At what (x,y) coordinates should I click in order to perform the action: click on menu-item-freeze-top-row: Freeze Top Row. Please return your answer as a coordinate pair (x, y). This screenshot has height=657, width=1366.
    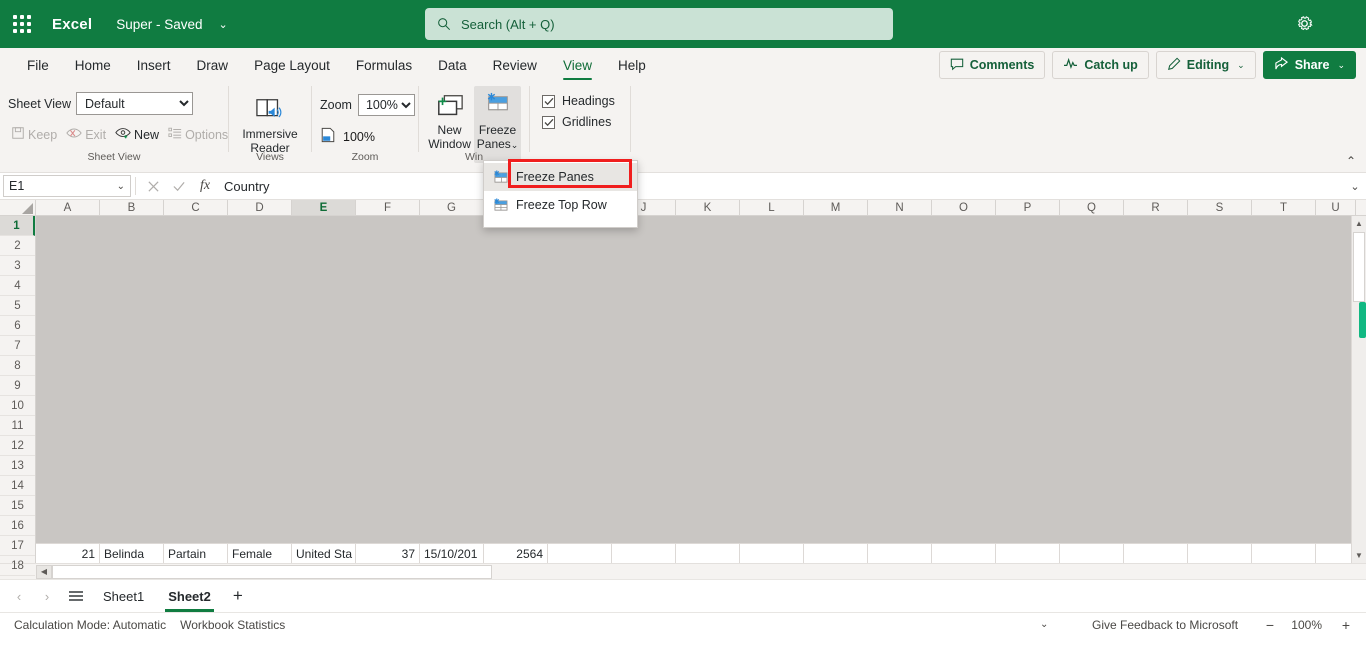
    Looking at the image, I should click on (560, 205).